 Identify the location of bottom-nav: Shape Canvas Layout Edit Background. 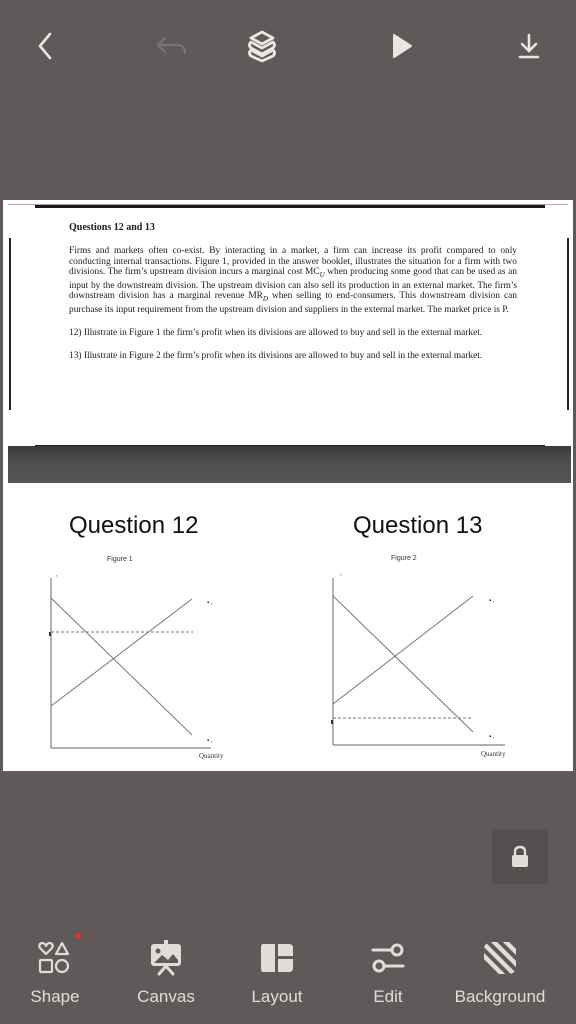
(288, 977).